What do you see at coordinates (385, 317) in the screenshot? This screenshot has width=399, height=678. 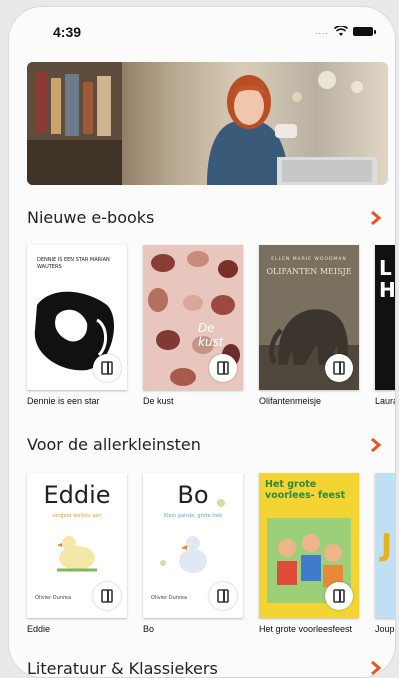 I see `book-cover: L H` at bounding box center [385, 317].